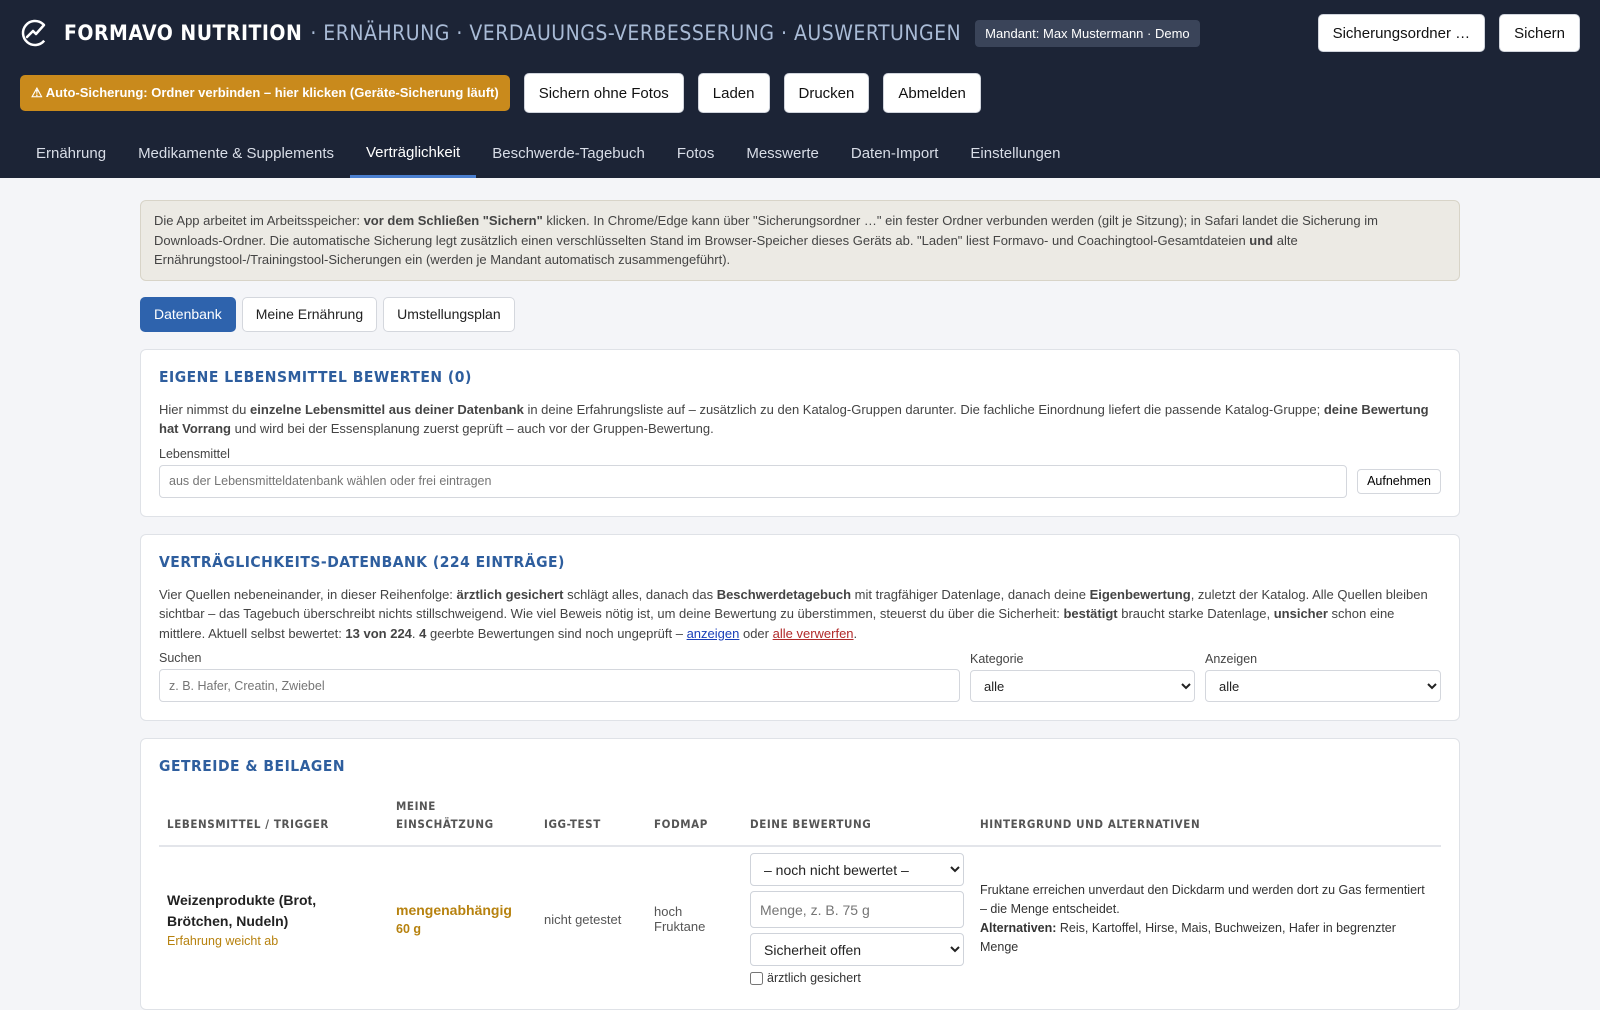 This screenshot has width=1600, height=1010. Describe the element at coordinates (1261, 240) in the screenshot. I see `info-bold: und` at that location.